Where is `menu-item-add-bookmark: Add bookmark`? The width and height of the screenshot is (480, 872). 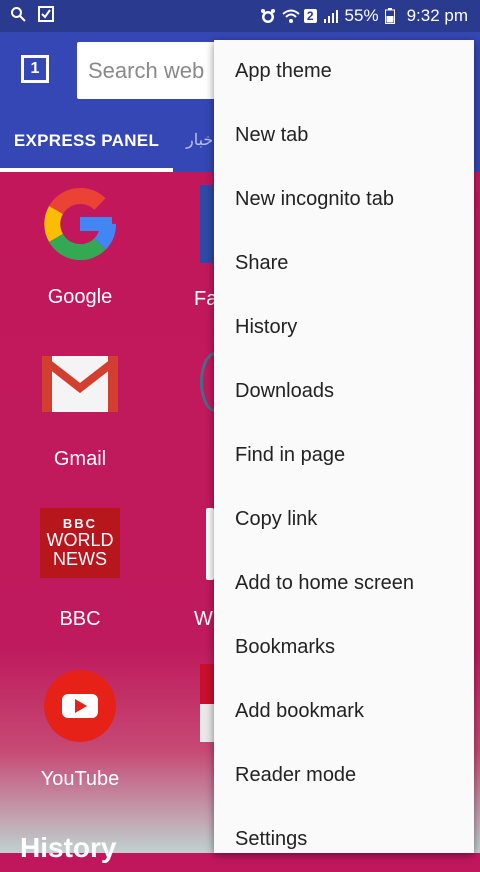
menu-item-add-bookmark: Add bookmark is located at coordinates (344, 712).